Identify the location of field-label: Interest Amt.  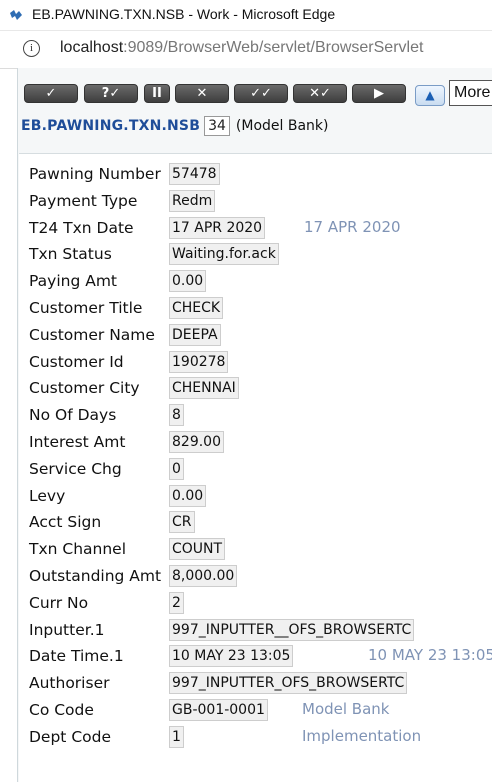
(77, 442).